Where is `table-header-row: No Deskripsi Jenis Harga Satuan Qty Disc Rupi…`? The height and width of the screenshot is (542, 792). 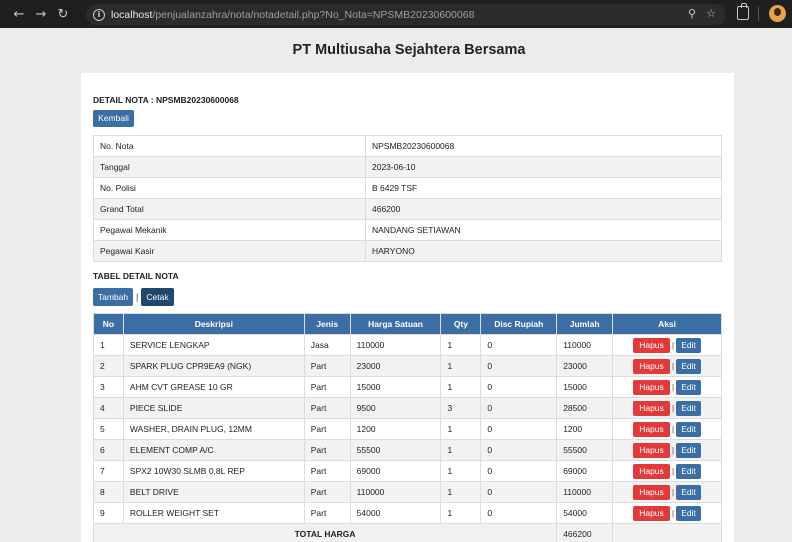
table-header-row: No Deskripsi Jenis Harga Satuan Qty Disc Rupi… is located at coordinates (407, 324).